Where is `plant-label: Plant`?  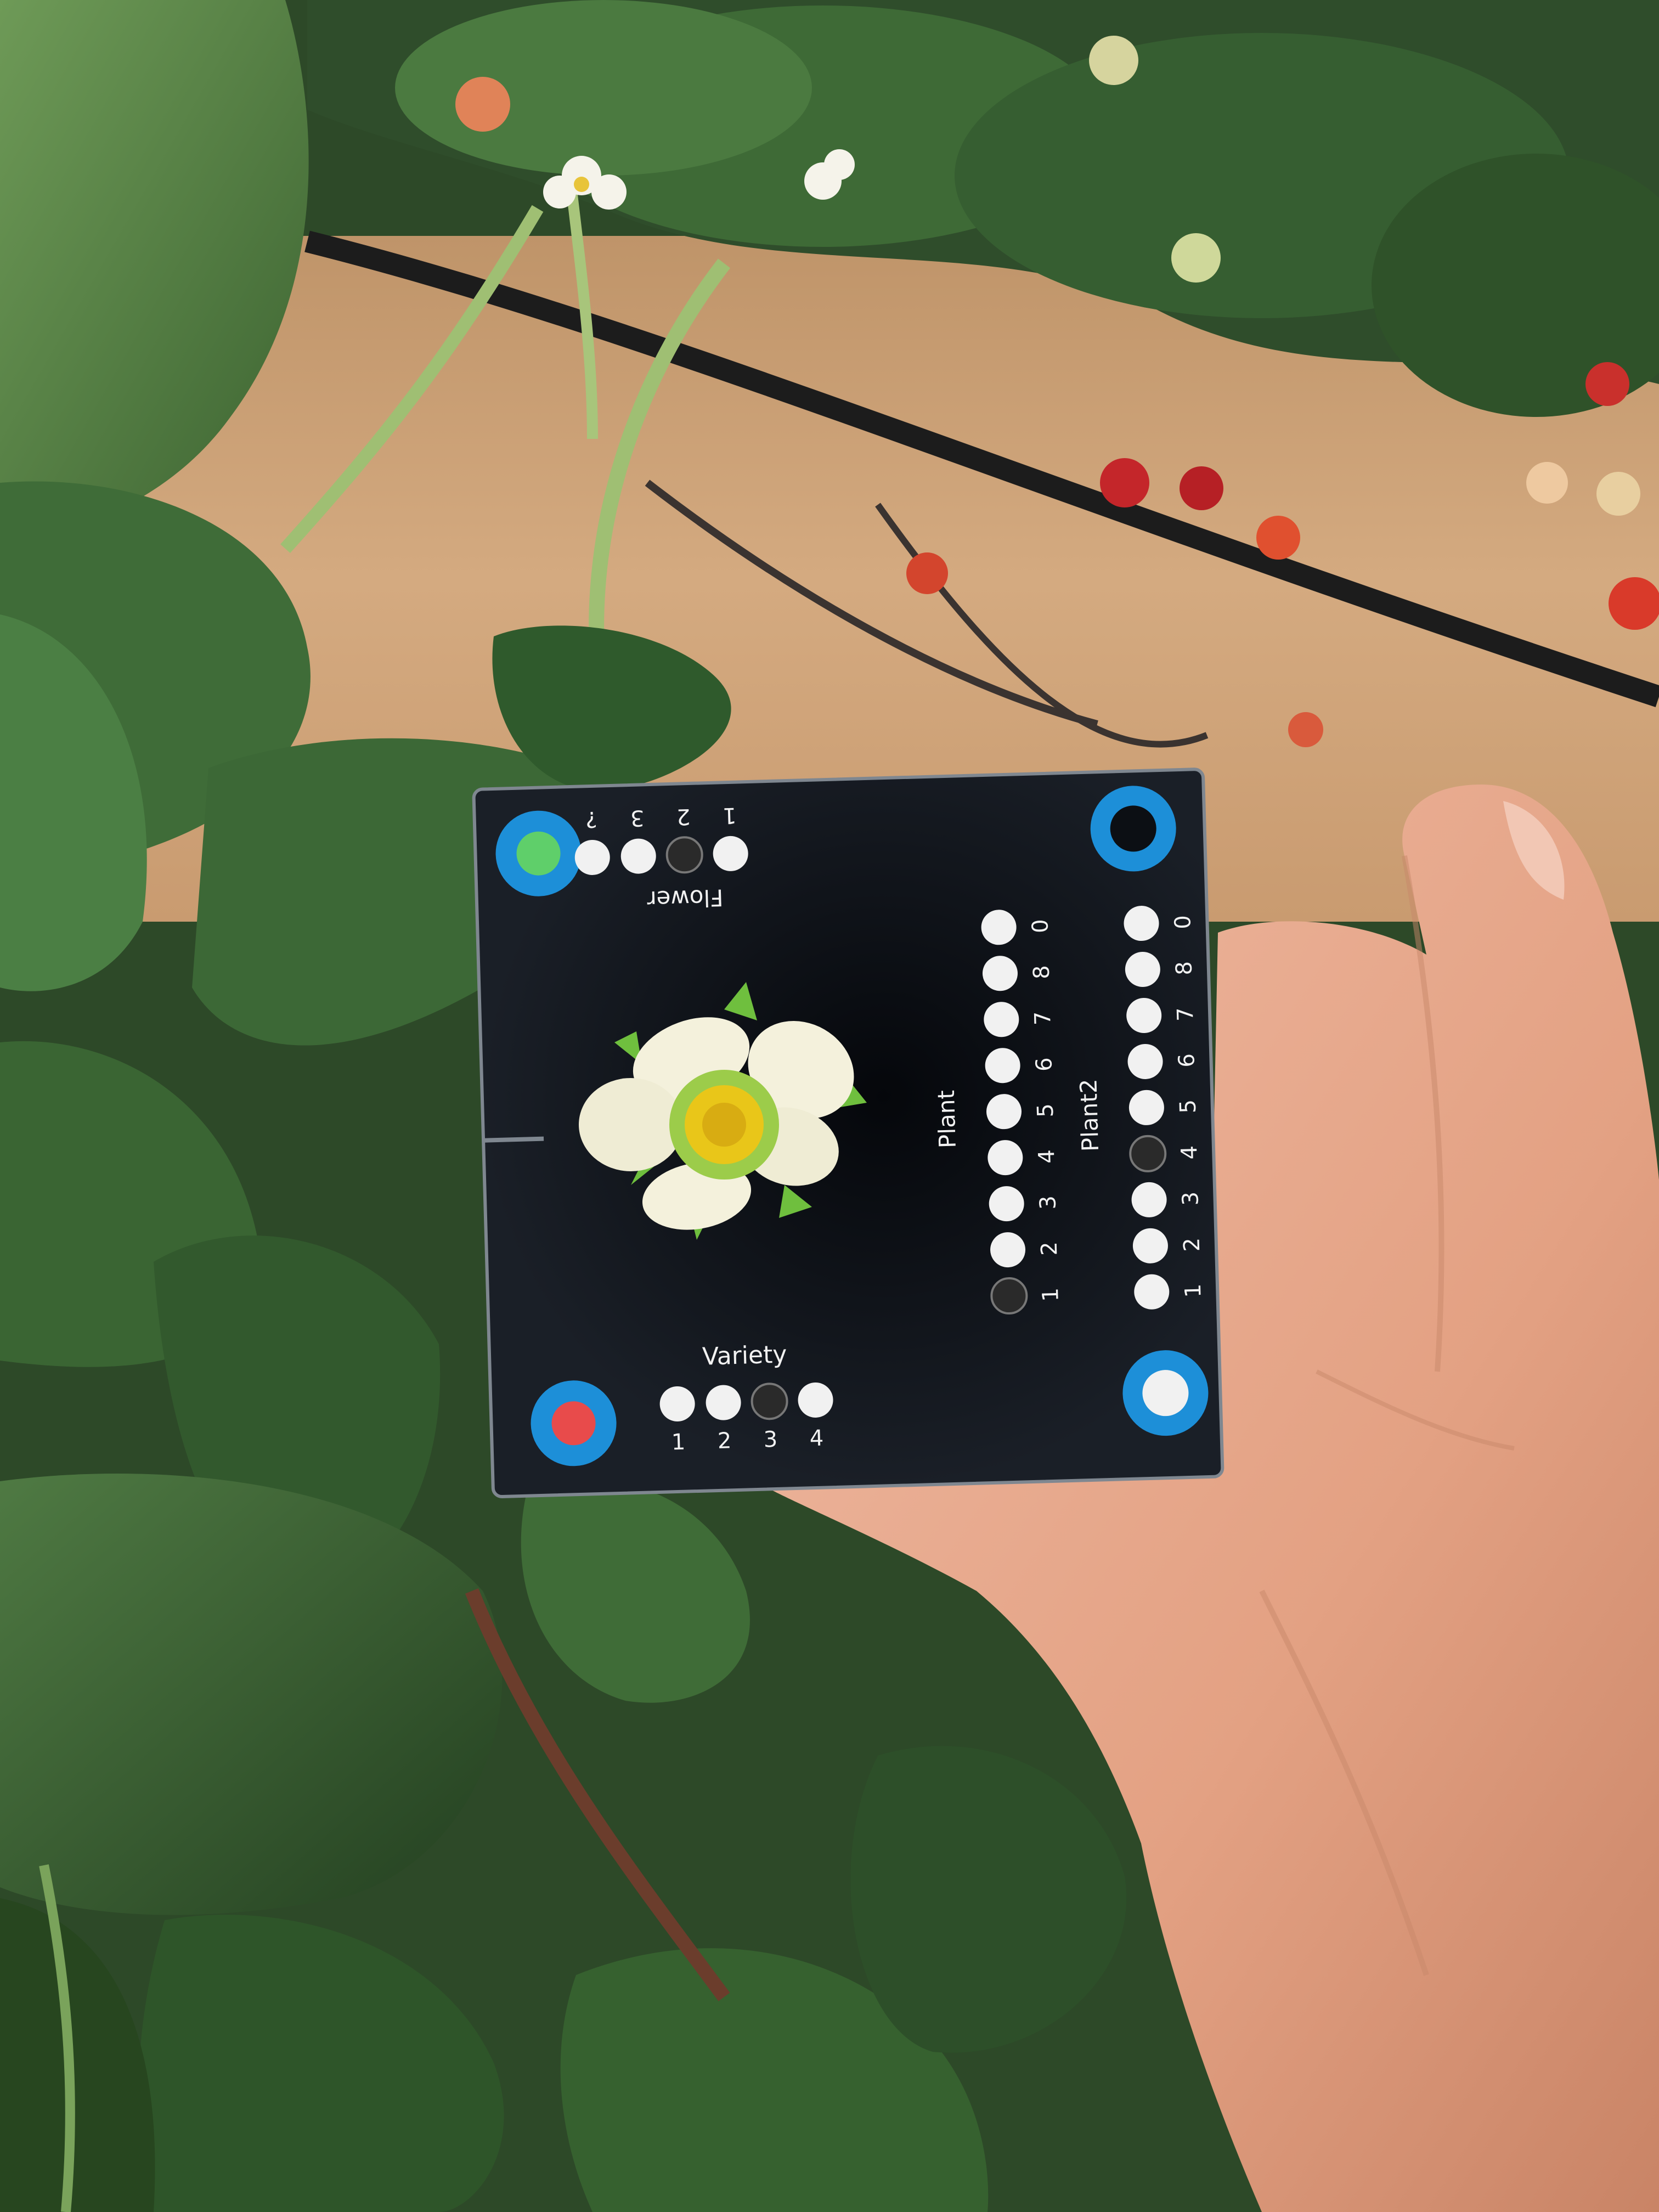 plant-label: Plant is located at coordinates (947, 1120).